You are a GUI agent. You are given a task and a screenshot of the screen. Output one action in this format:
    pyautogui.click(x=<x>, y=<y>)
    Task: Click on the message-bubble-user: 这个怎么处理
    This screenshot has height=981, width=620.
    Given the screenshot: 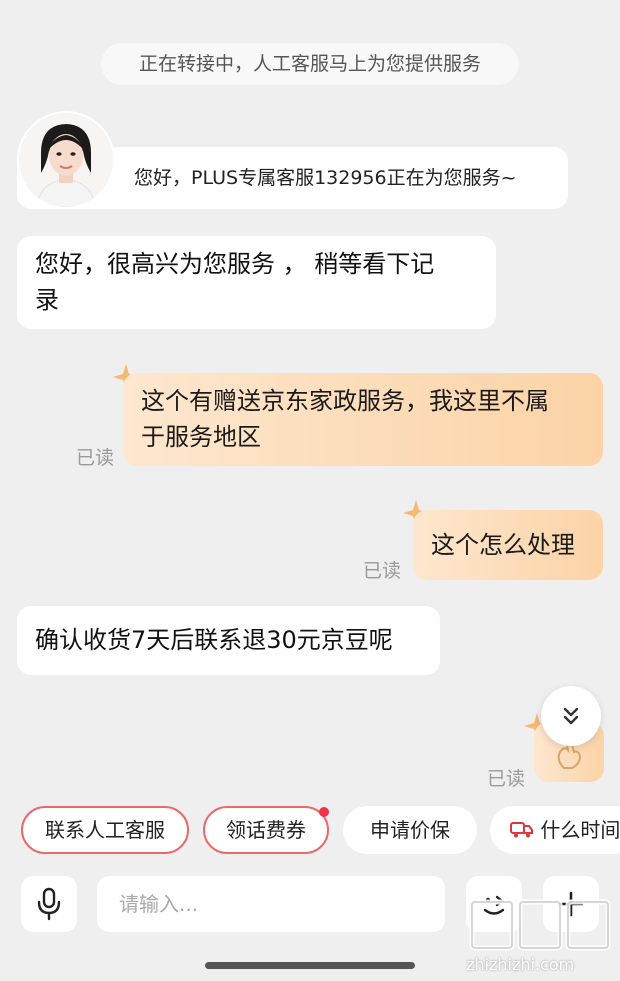 What is the action you would take?
    pyautogui.click(x=508, y=545)
    